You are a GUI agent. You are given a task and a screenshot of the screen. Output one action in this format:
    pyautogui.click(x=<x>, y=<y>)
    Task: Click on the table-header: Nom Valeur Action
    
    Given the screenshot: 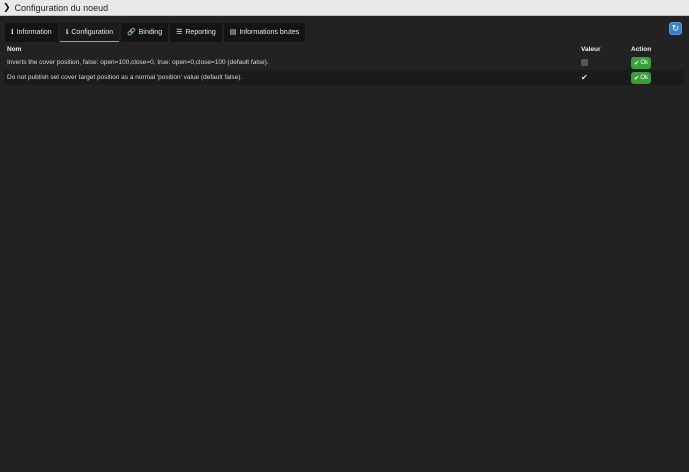 What is the action you would take?
    pyautogui.click(x=344, y=49)
    